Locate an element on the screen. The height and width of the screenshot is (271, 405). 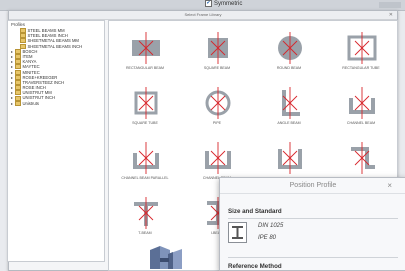
symmetric-option: ✔ Symmetric is located at coordinates (223, 3).